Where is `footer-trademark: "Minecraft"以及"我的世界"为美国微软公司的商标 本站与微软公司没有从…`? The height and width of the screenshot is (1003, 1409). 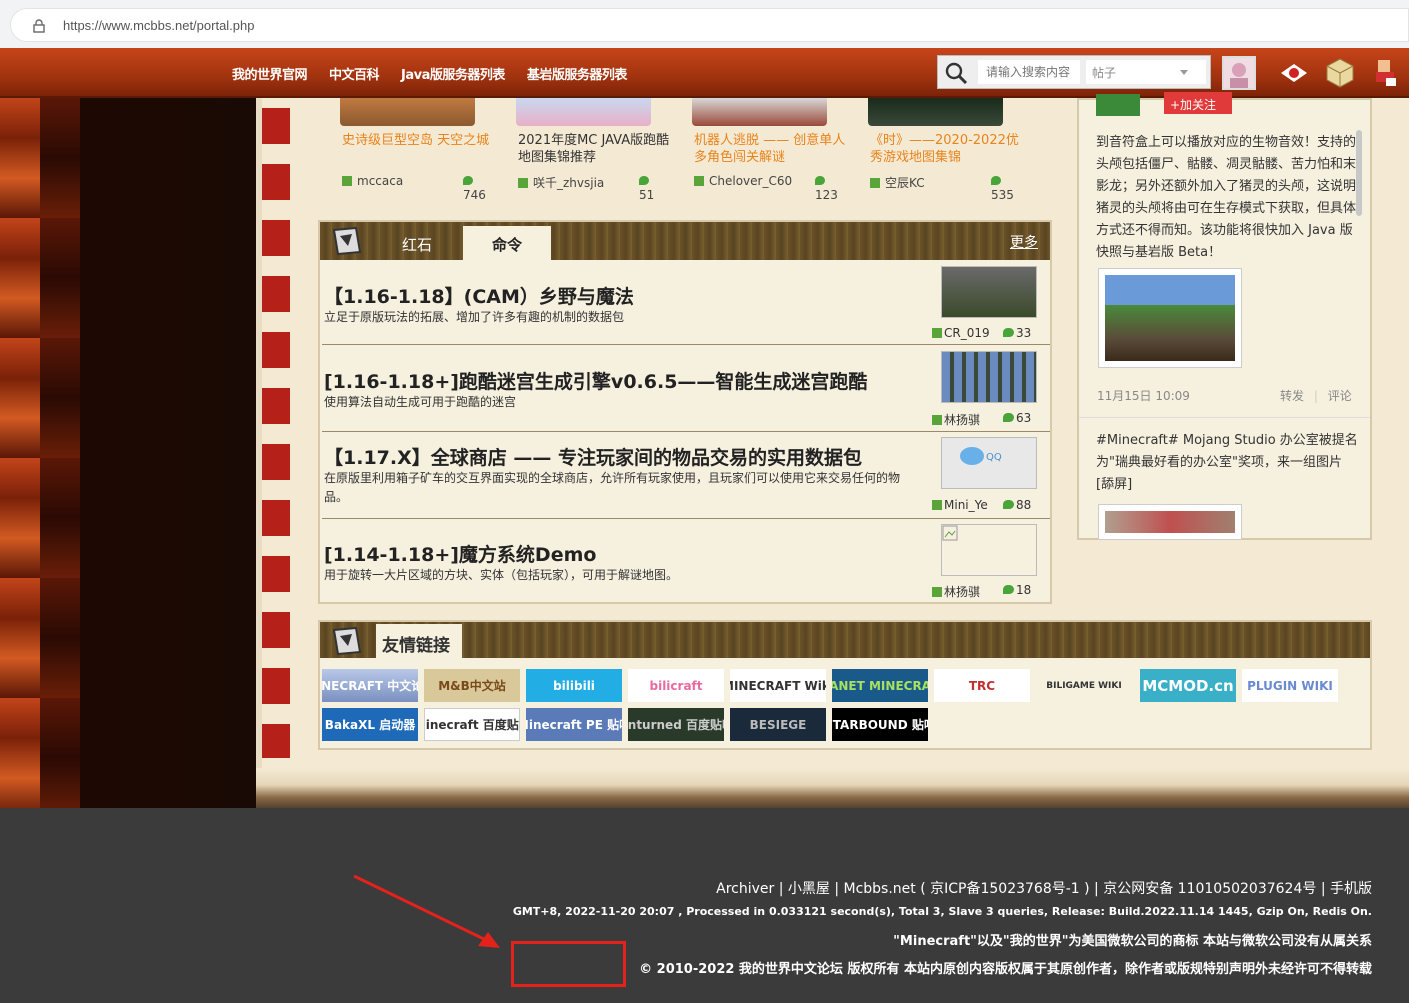
footer-trademark: "Minecraft"以及"我的世界"为美国微软公司的商标 本站与微软公司没有从… is located at coordinates (1132, 941).